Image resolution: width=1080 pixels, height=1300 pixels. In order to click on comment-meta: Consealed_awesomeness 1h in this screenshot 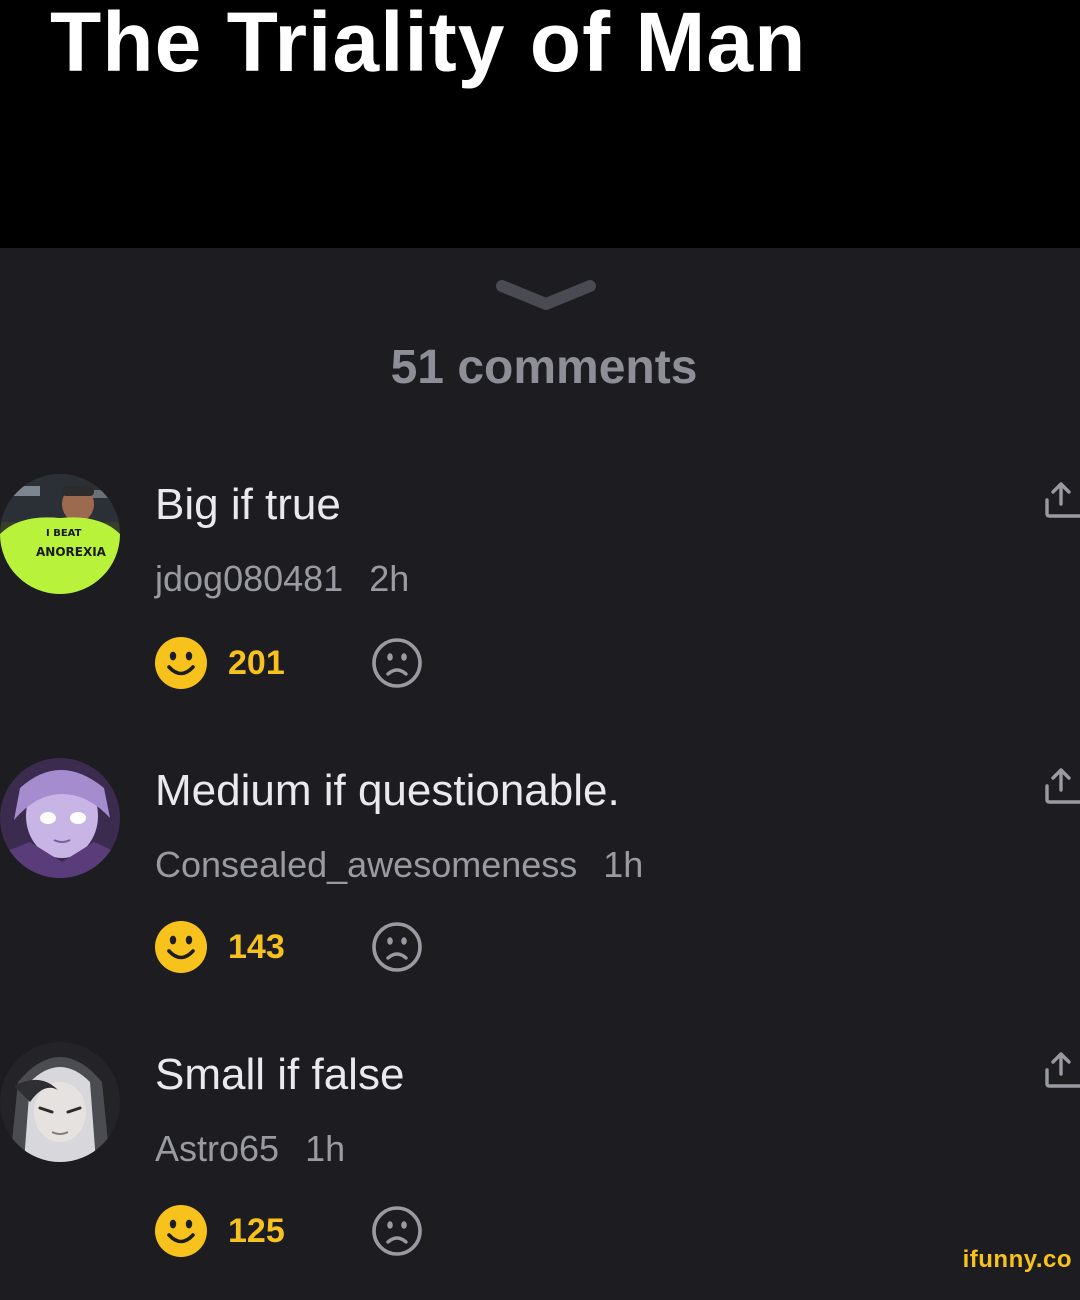, I will do `click(399, 865)`.